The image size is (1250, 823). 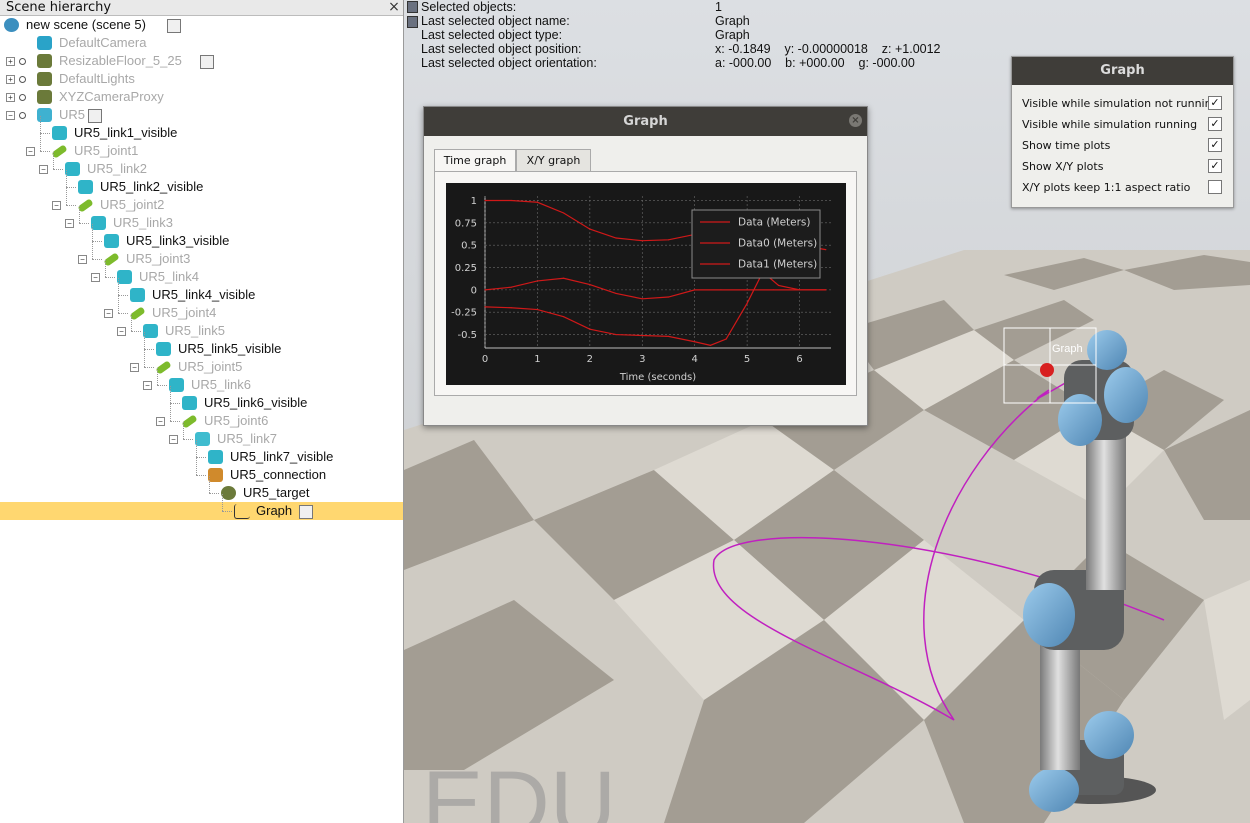 I want to click on tab-time-graph: Time graph, so click(x=475, y=160).